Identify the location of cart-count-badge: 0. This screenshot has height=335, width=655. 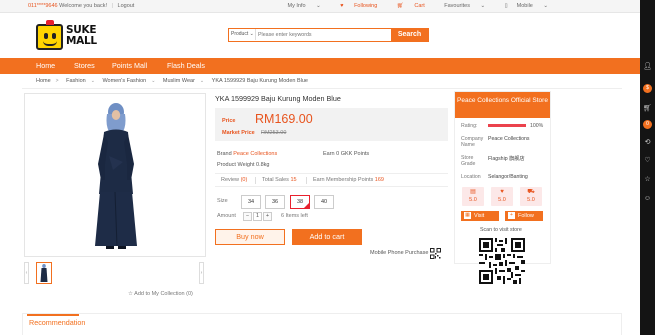
(647, 124).